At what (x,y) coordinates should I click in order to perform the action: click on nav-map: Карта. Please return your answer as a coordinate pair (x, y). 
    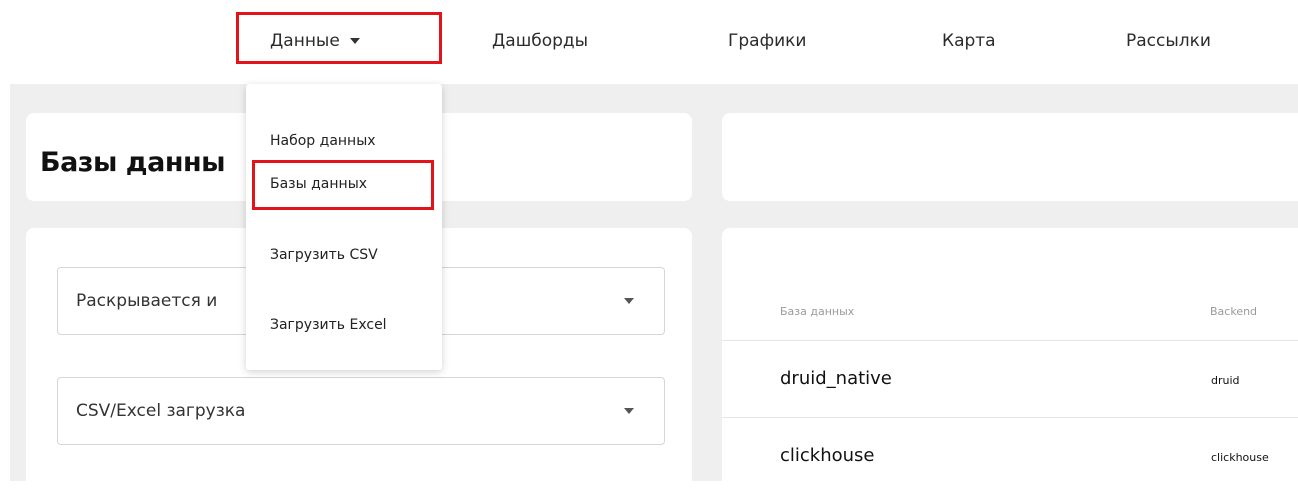
    Looking at the image, I should click on (969, 41).